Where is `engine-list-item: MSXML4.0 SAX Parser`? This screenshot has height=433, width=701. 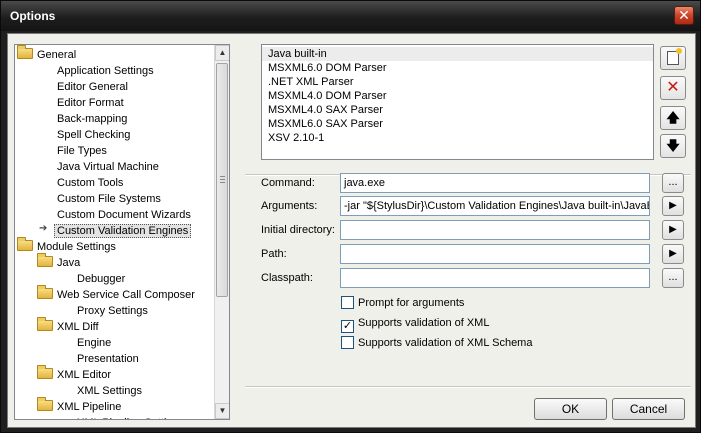
engine-list-item: MSXML4.0 SAX Parser is located at coordinates (457, 110).